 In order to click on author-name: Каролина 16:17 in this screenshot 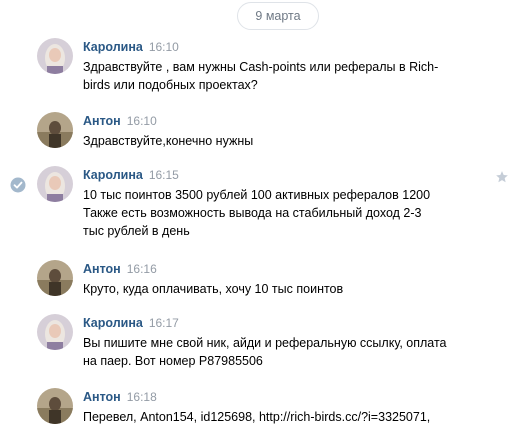, I will do `click(131, 323)`.